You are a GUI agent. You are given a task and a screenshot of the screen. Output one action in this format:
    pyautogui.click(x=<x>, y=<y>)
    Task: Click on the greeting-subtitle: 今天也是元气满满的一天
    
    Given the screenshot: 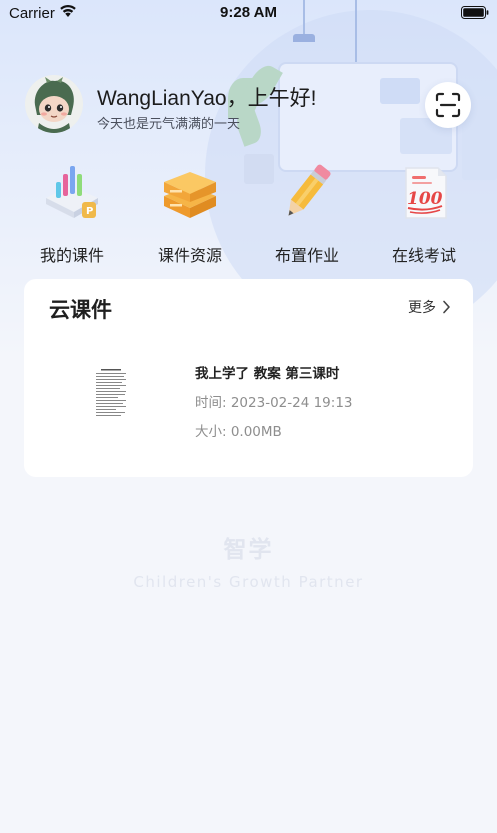 What is the action you would take?
    pyautogui.click(x=169, y=124)
    